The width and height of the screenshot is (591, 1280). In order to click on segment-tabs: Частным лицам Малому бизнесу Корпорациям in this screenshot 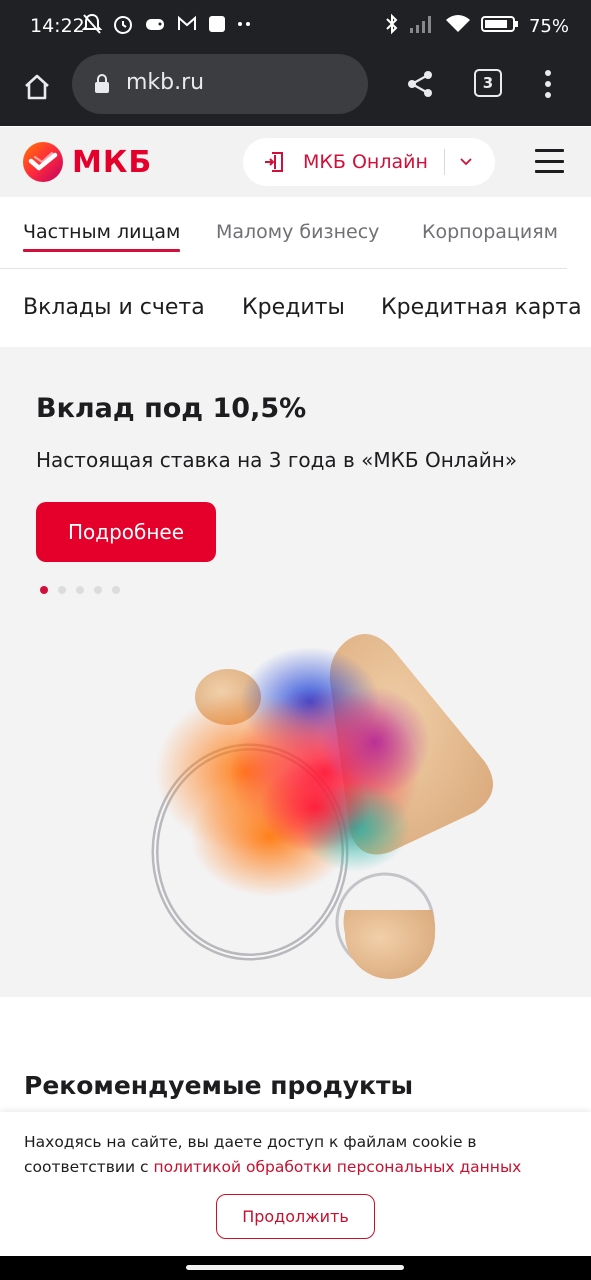, I will do `click(295, 233)`.